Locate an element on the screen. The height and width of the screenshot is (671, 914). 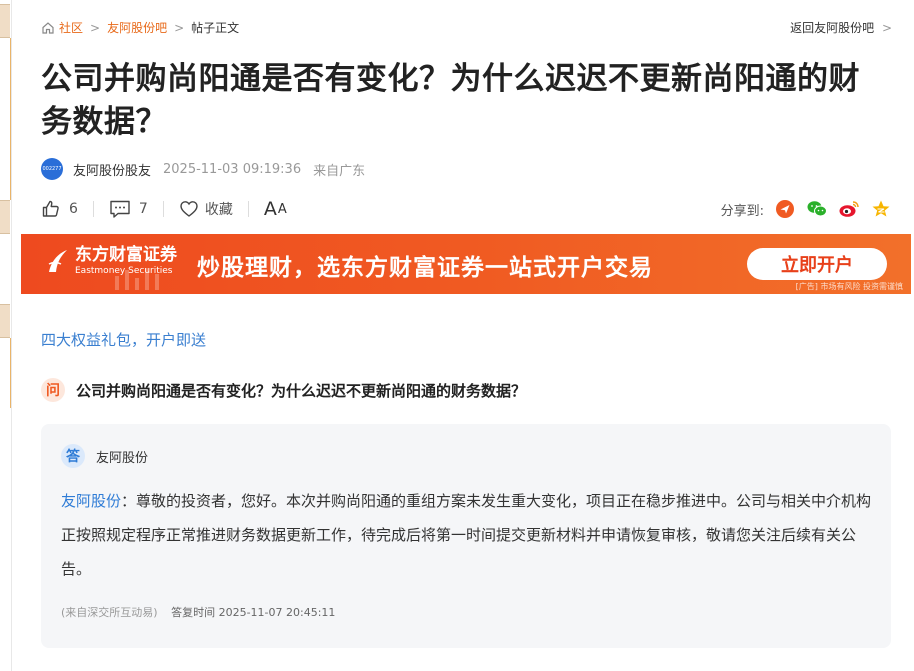
font-size-large: A is located at coordinates (270, 209).